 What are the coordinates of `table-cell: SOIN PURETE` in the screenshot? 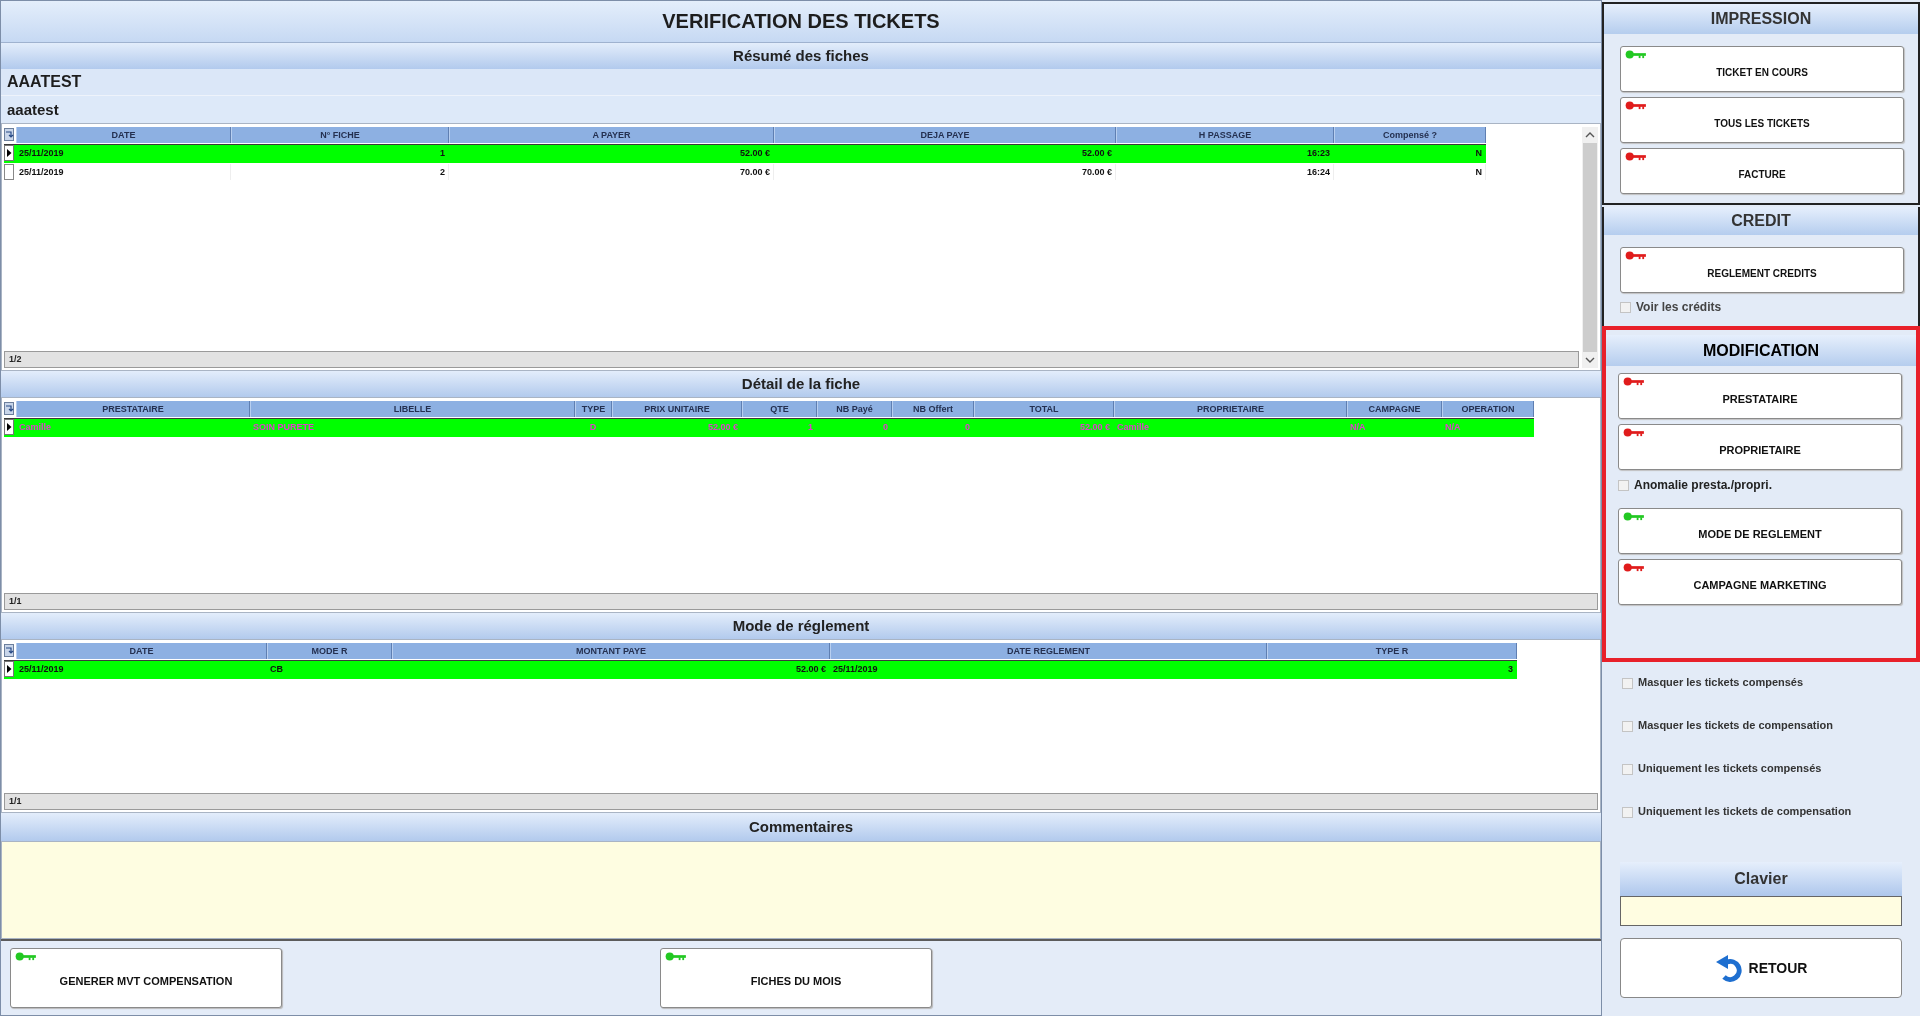 It's located at (412, 427).